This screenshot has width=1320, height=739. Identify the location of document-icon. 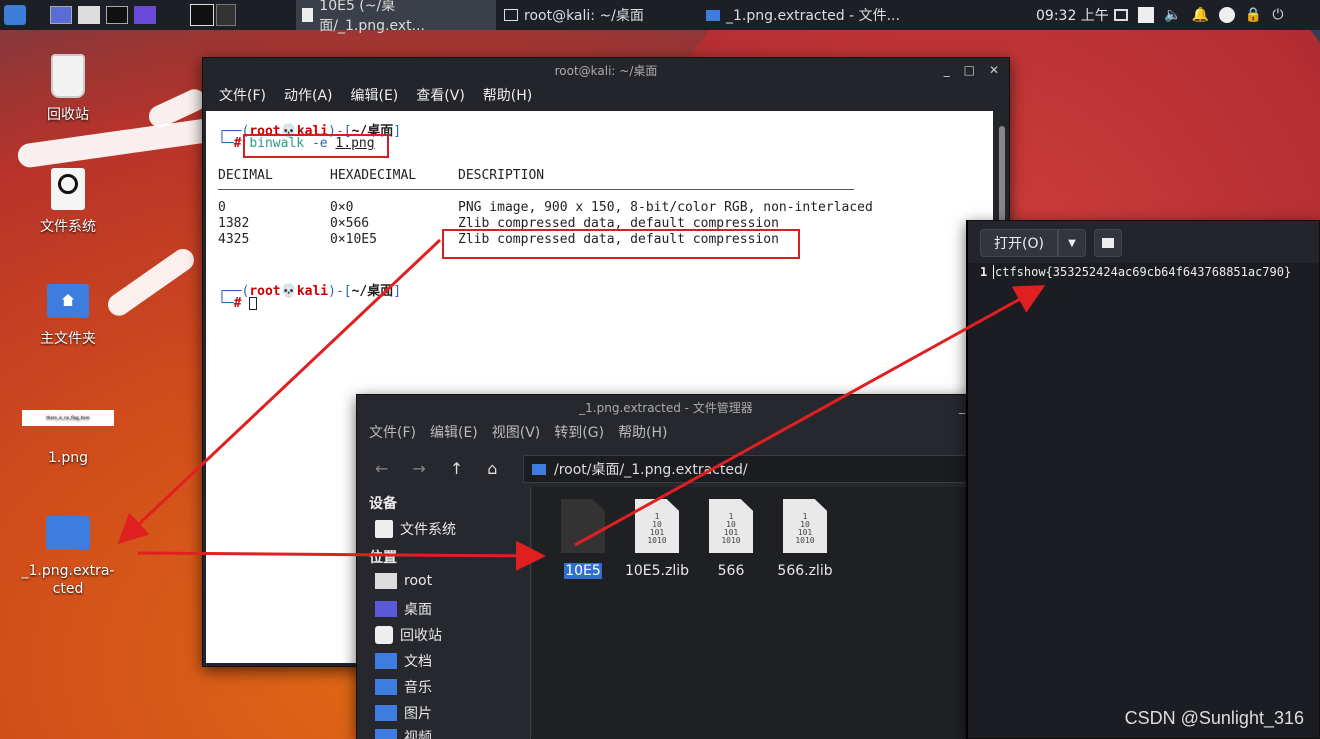
(308, 15).